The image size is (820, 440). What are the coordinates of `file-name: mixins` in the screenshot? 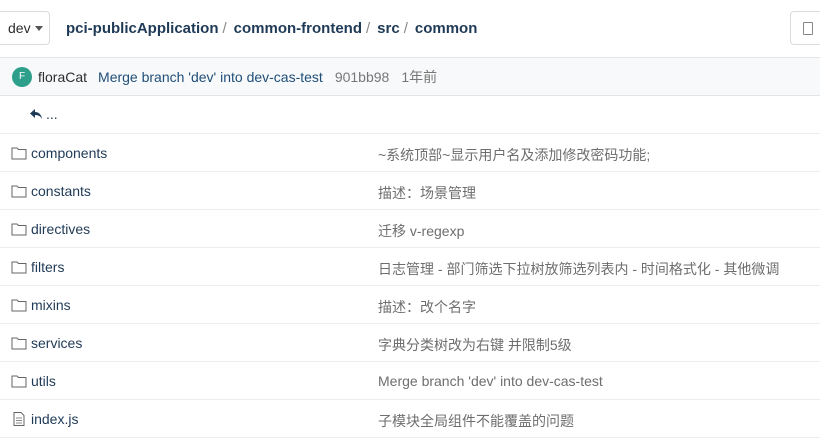 It's located at (51, 305).